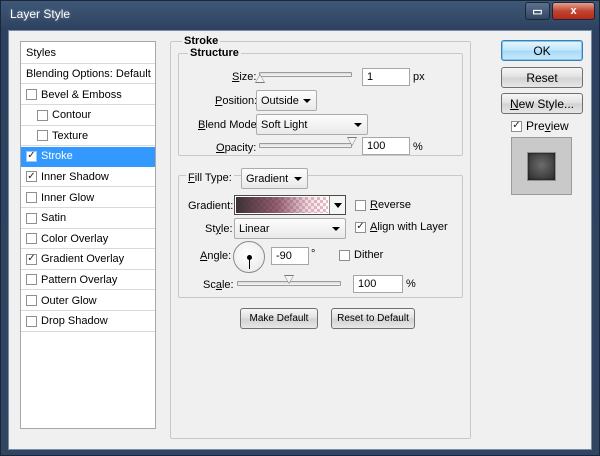 The height and width of the screenshot is (456, 600). I want to click on gradient-dropdown-arrow-icon, so click(337, 205).